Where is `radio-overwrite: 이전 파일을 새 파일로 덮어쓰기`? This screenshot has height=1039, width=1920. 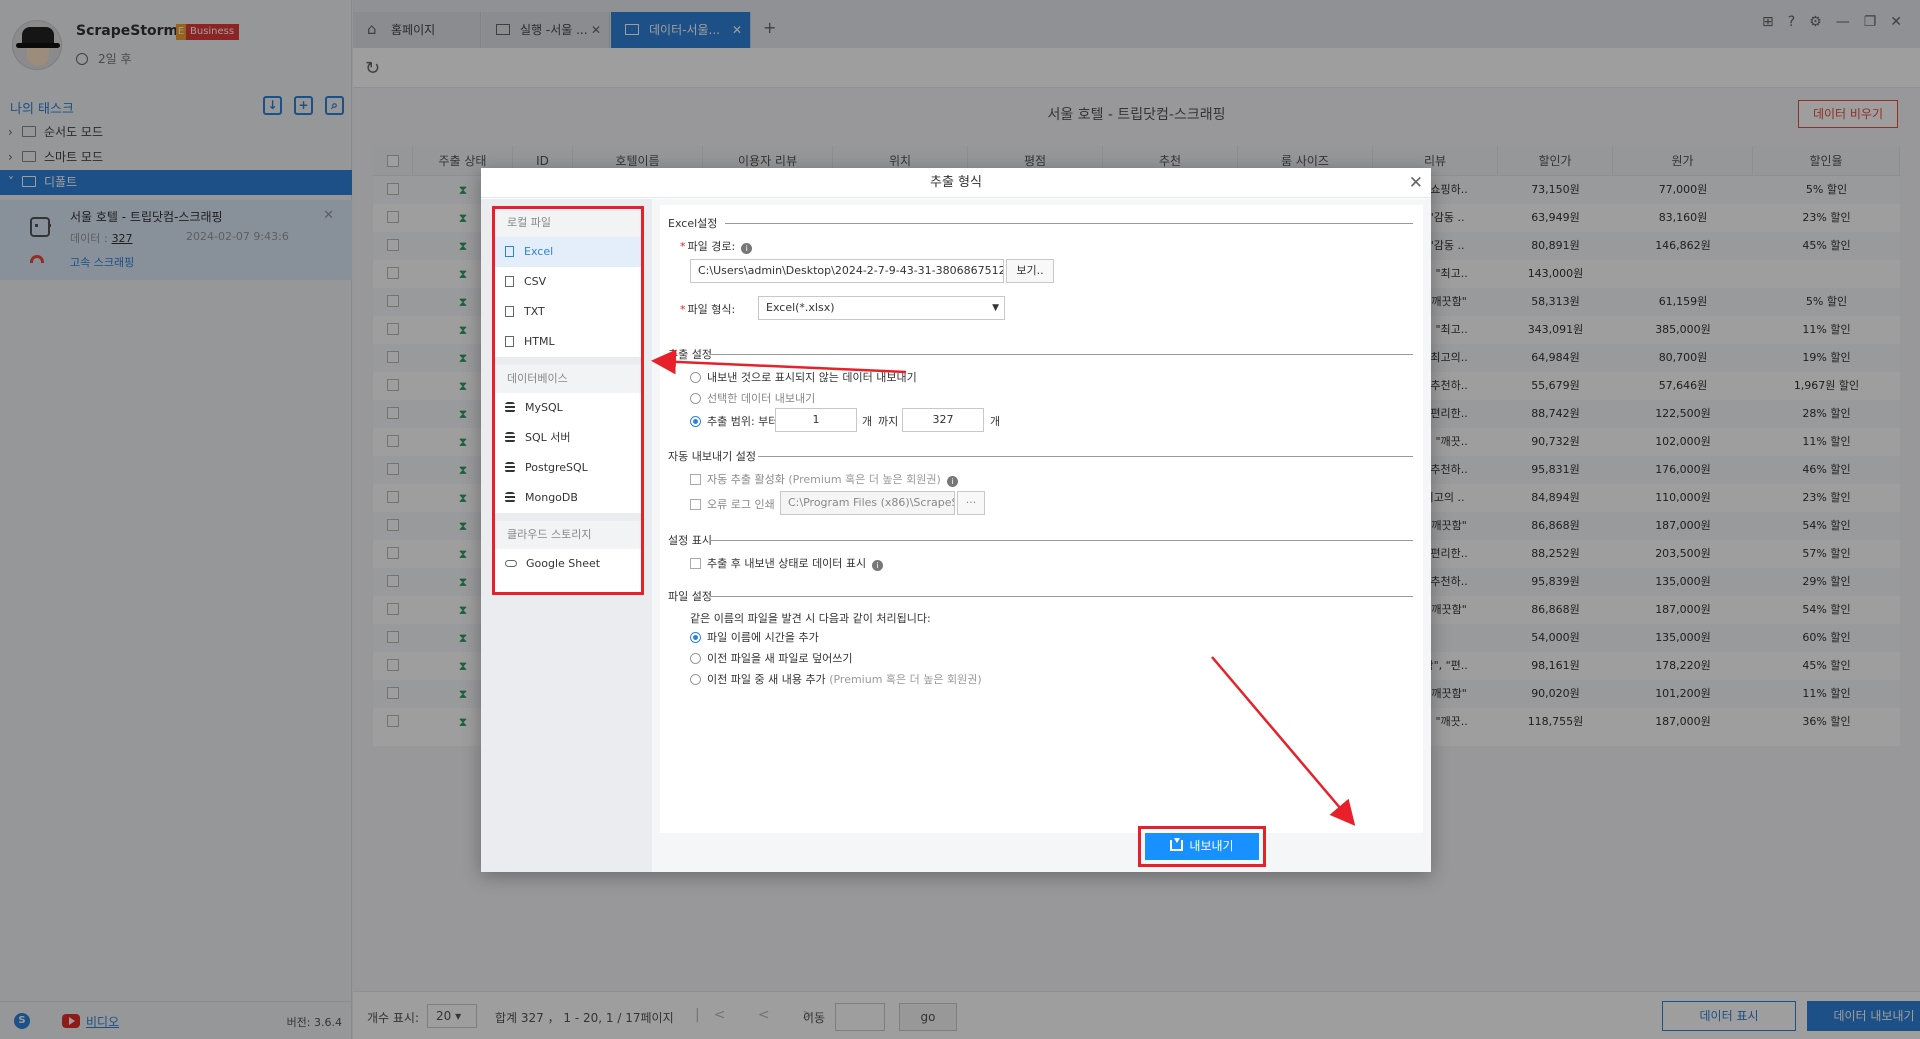 radio-overwrite: 이전 파일을 새 파일로 덮어쓰기 is located at coordinates (771, 658).